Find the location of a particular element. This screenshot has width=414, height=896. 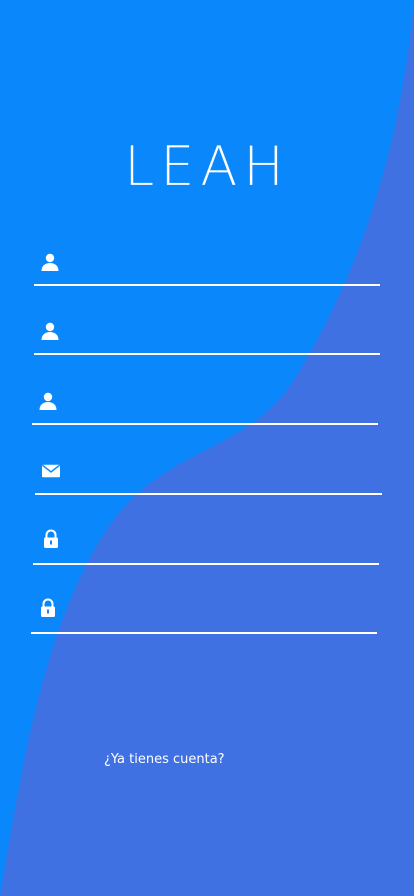

last-name-input is located at coordinates (224, 333).